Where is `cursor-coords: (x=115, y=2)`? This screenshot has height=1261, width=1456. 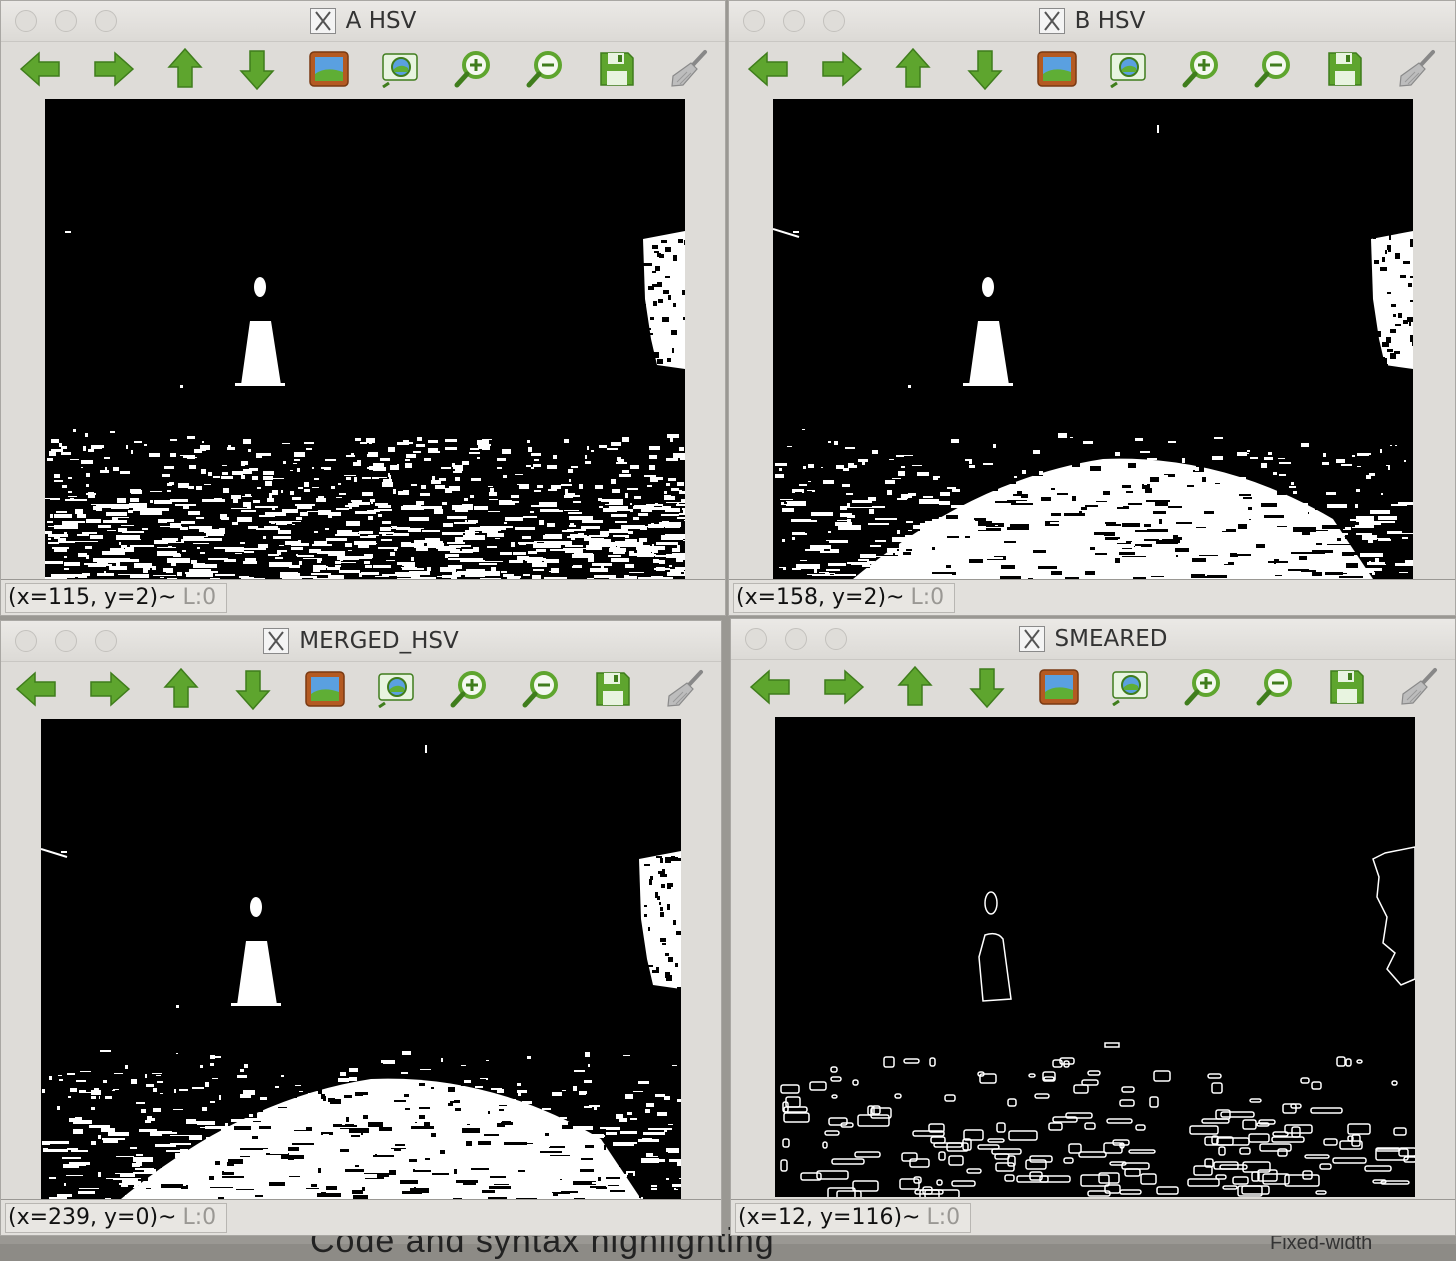 cursor-coords: (x=115, y=2) is located at coordinates (83, 597).